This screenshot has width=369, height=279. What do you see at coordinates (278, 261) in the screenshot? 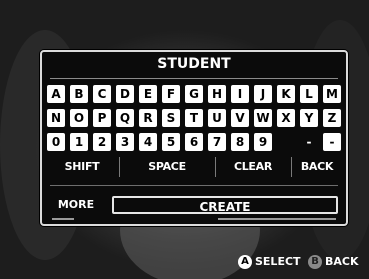
I see `select-label: SELECT` at bounding box center [278, 261].